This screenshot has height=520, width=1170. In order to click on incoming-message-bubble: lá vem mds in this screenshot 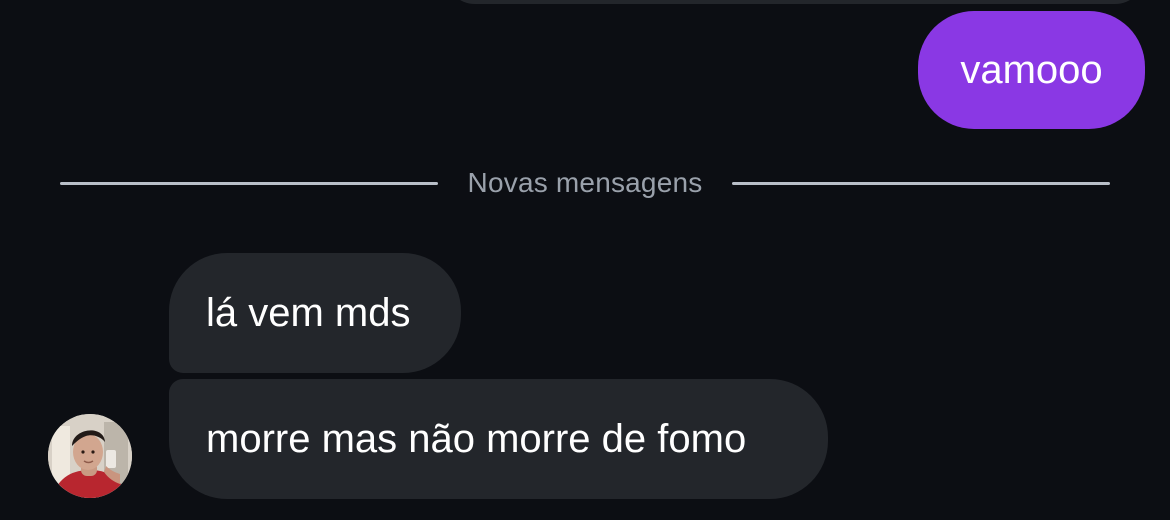, I will do `click(315, 313)`.